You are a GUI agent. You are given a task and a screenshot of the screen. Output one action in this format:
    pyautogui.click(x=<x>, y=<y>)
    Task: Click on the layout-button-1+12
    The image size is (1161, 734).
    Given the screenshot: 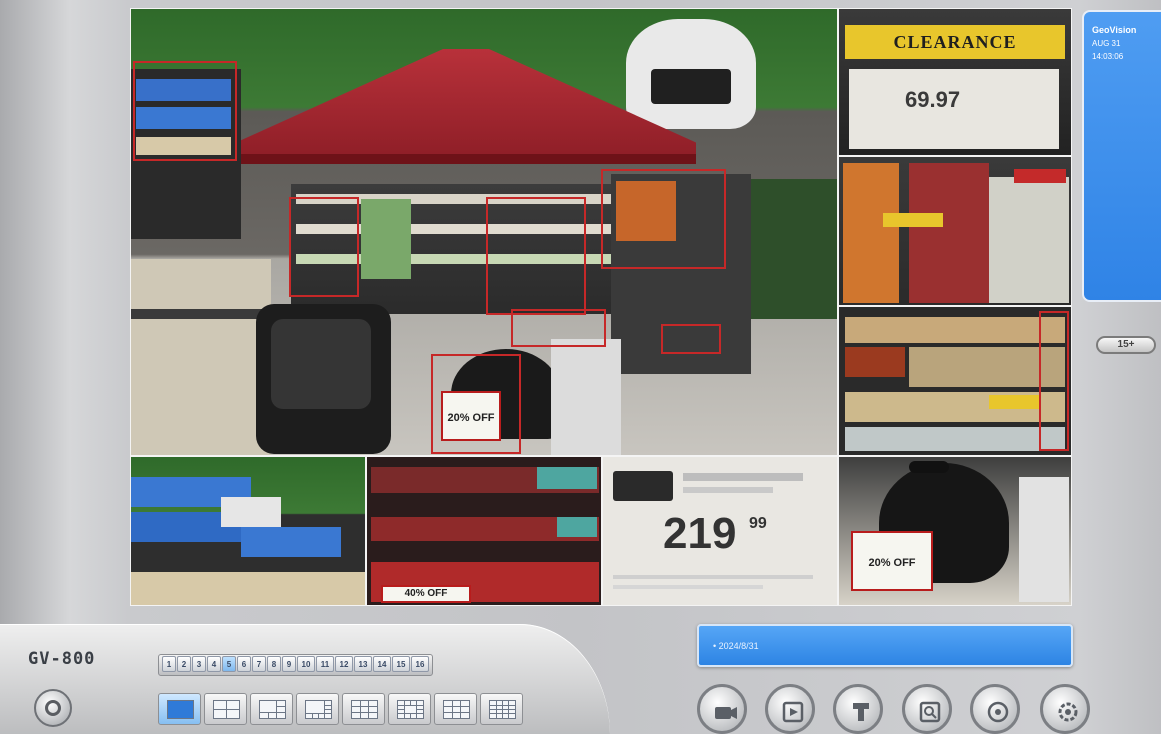 What is the action you would take?
    pyautogui.click(x=409, y=709)
    